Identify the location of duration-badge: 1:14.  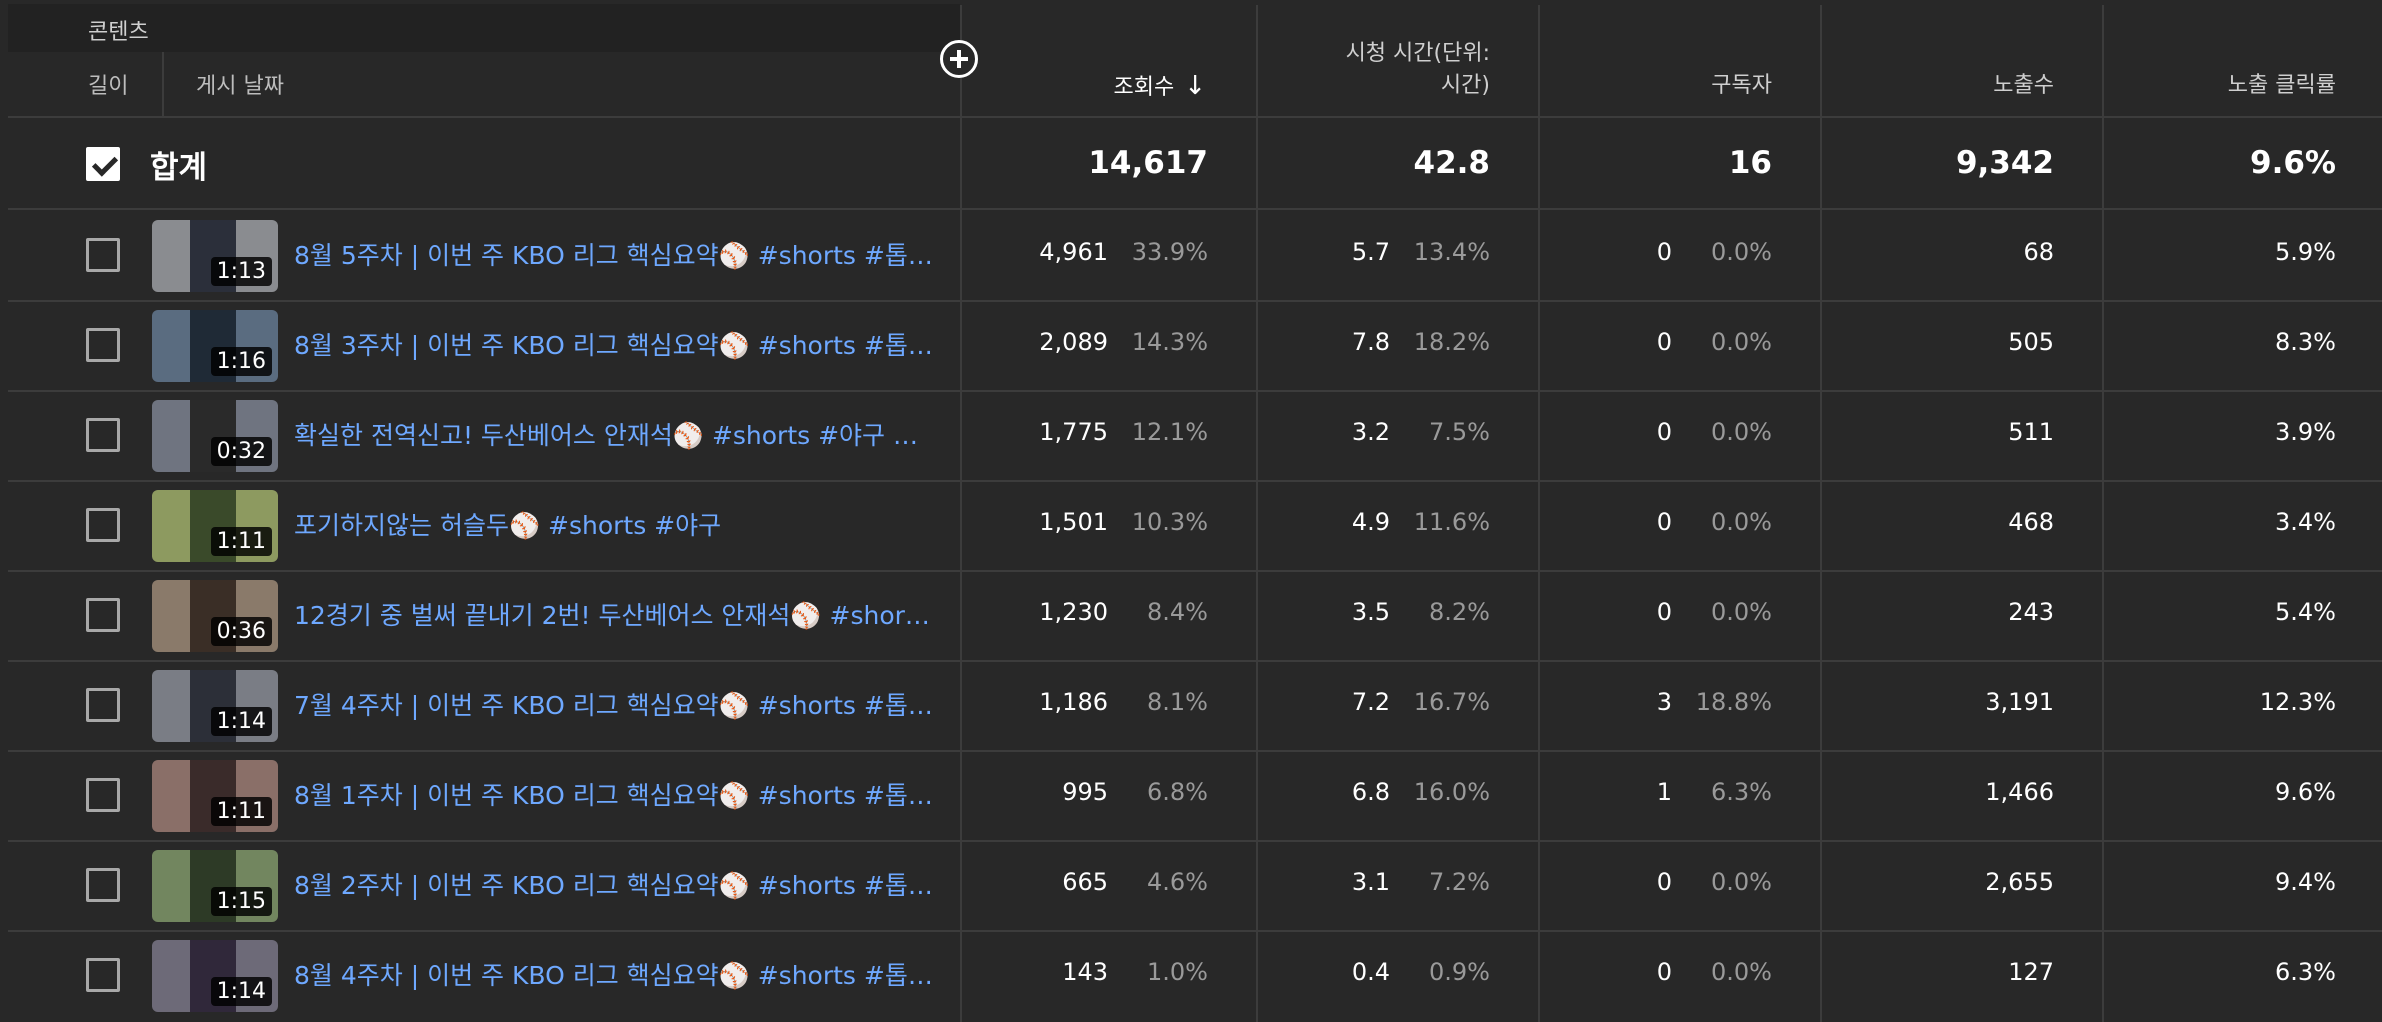
(241, 721).